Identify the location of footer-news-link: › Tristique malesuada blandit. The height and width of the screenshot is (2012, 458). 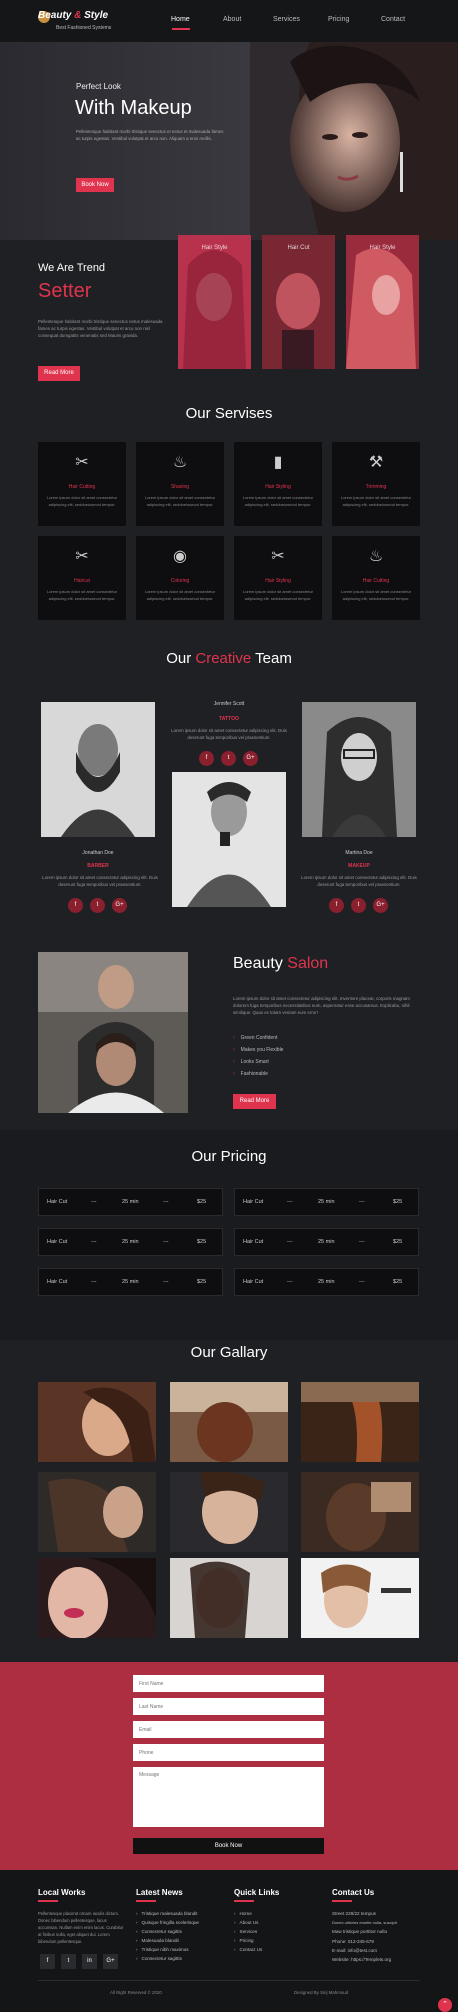
(167, 1913).